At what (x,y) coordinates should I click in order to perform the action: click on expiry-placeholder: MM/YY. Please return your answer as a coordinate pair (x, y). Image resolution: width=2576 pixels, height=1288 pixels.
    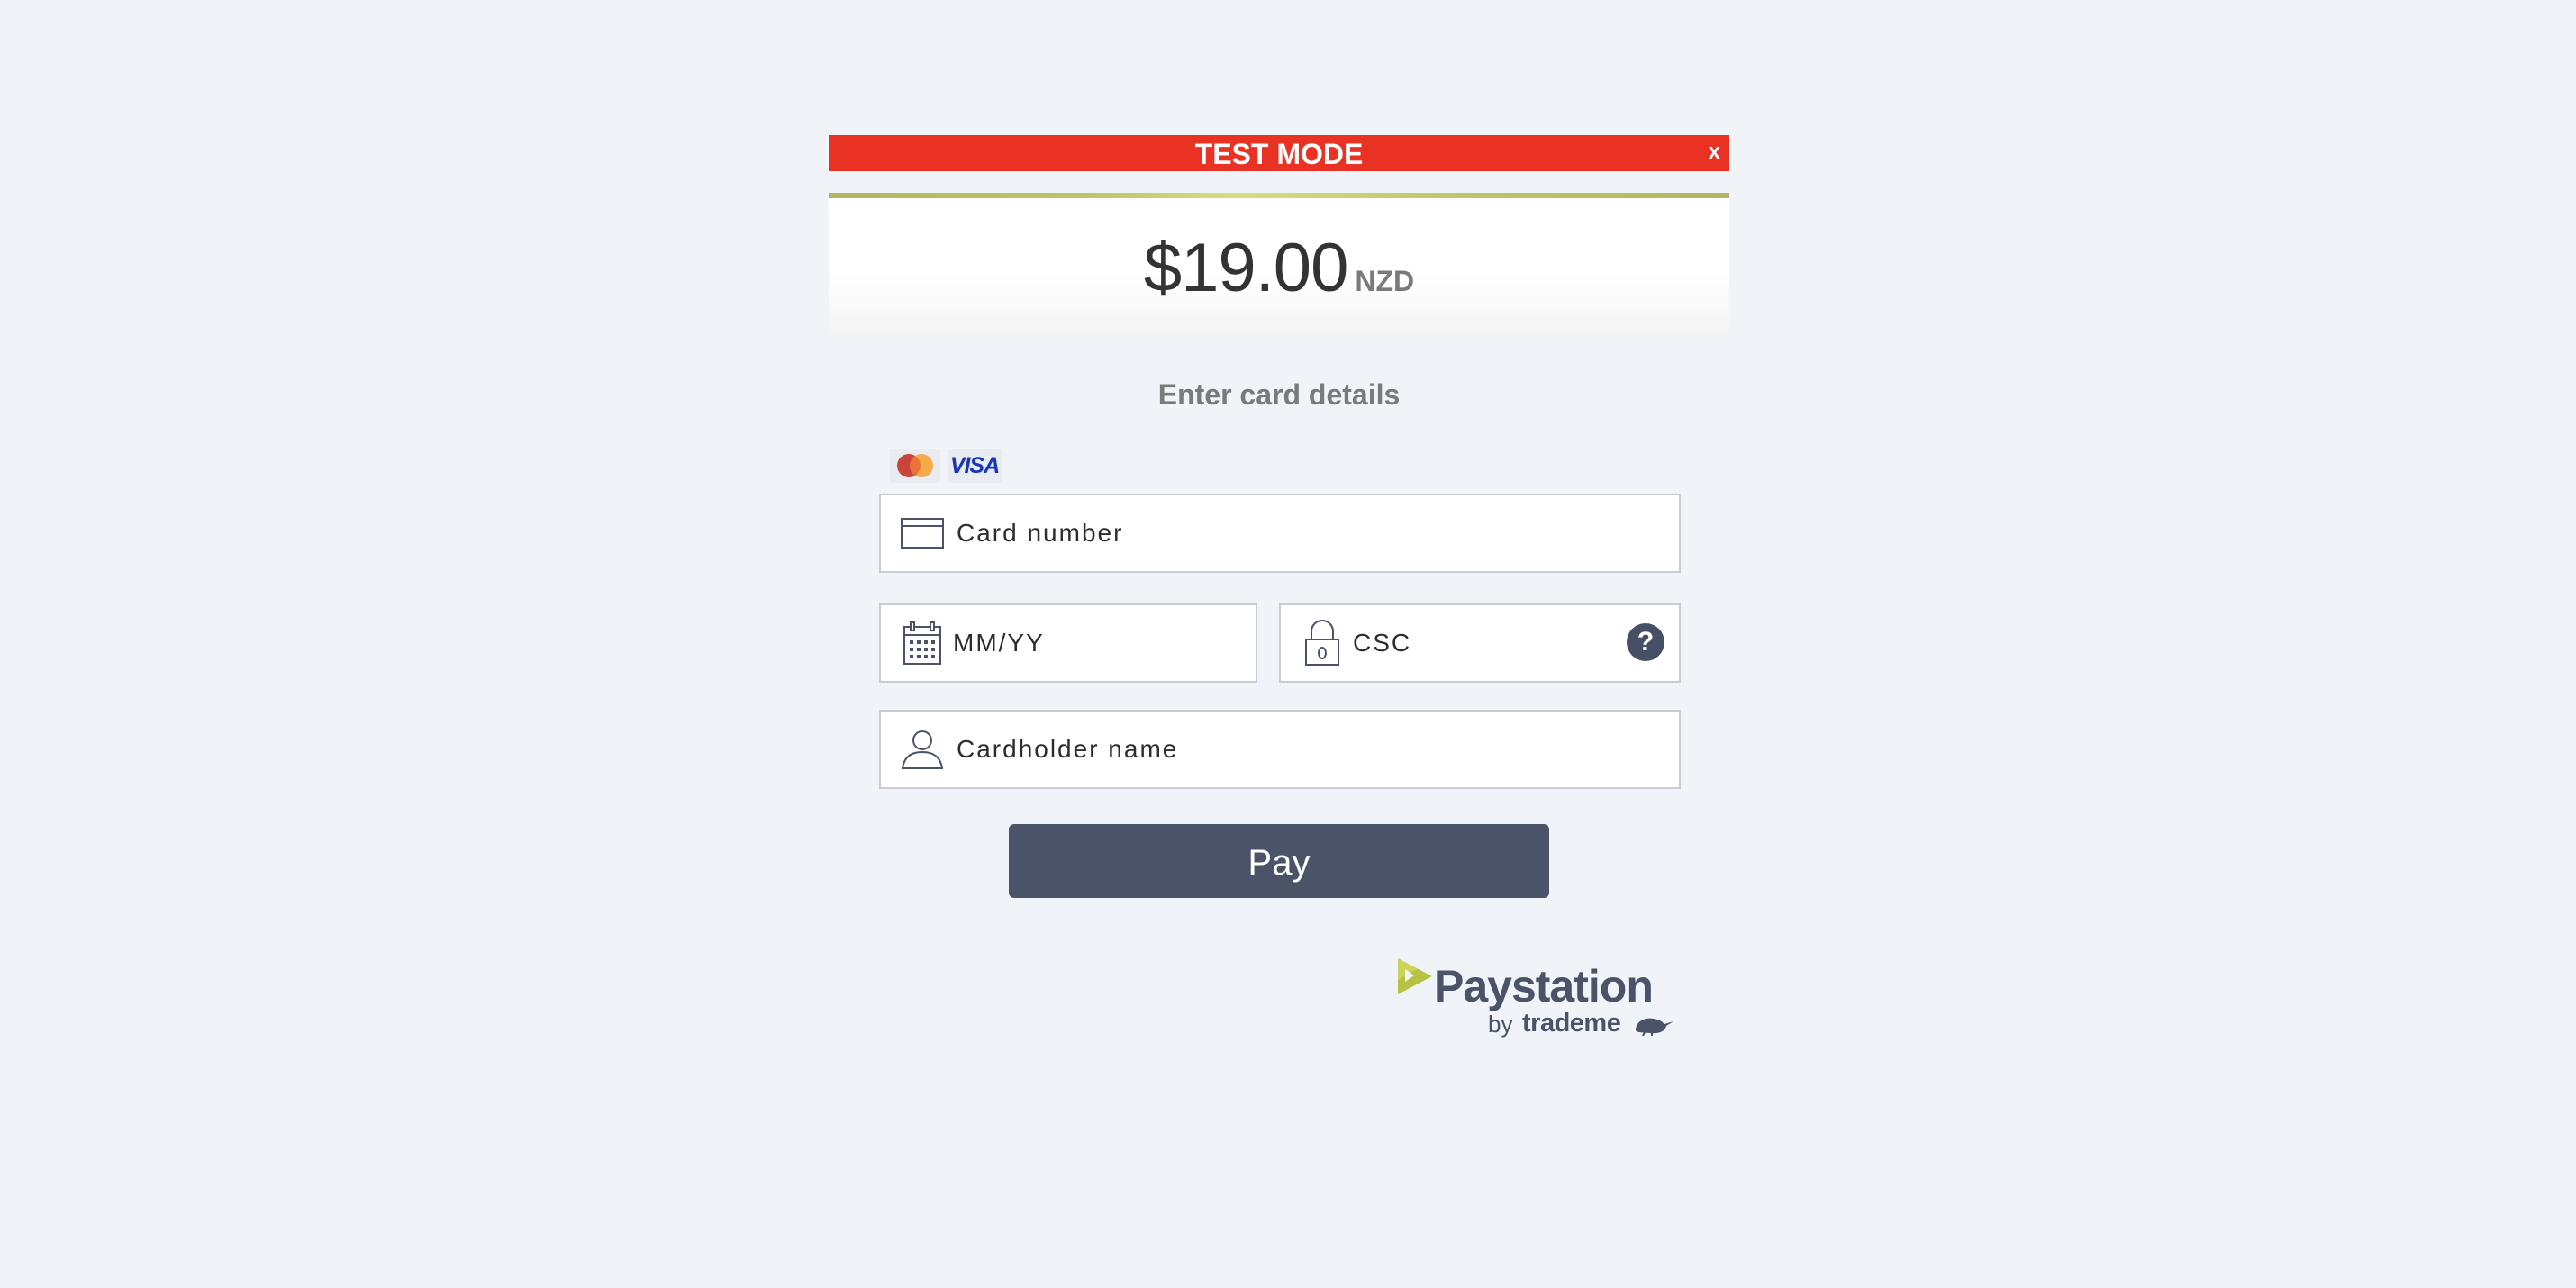
    Looking at the image, I should click on (999, 643).